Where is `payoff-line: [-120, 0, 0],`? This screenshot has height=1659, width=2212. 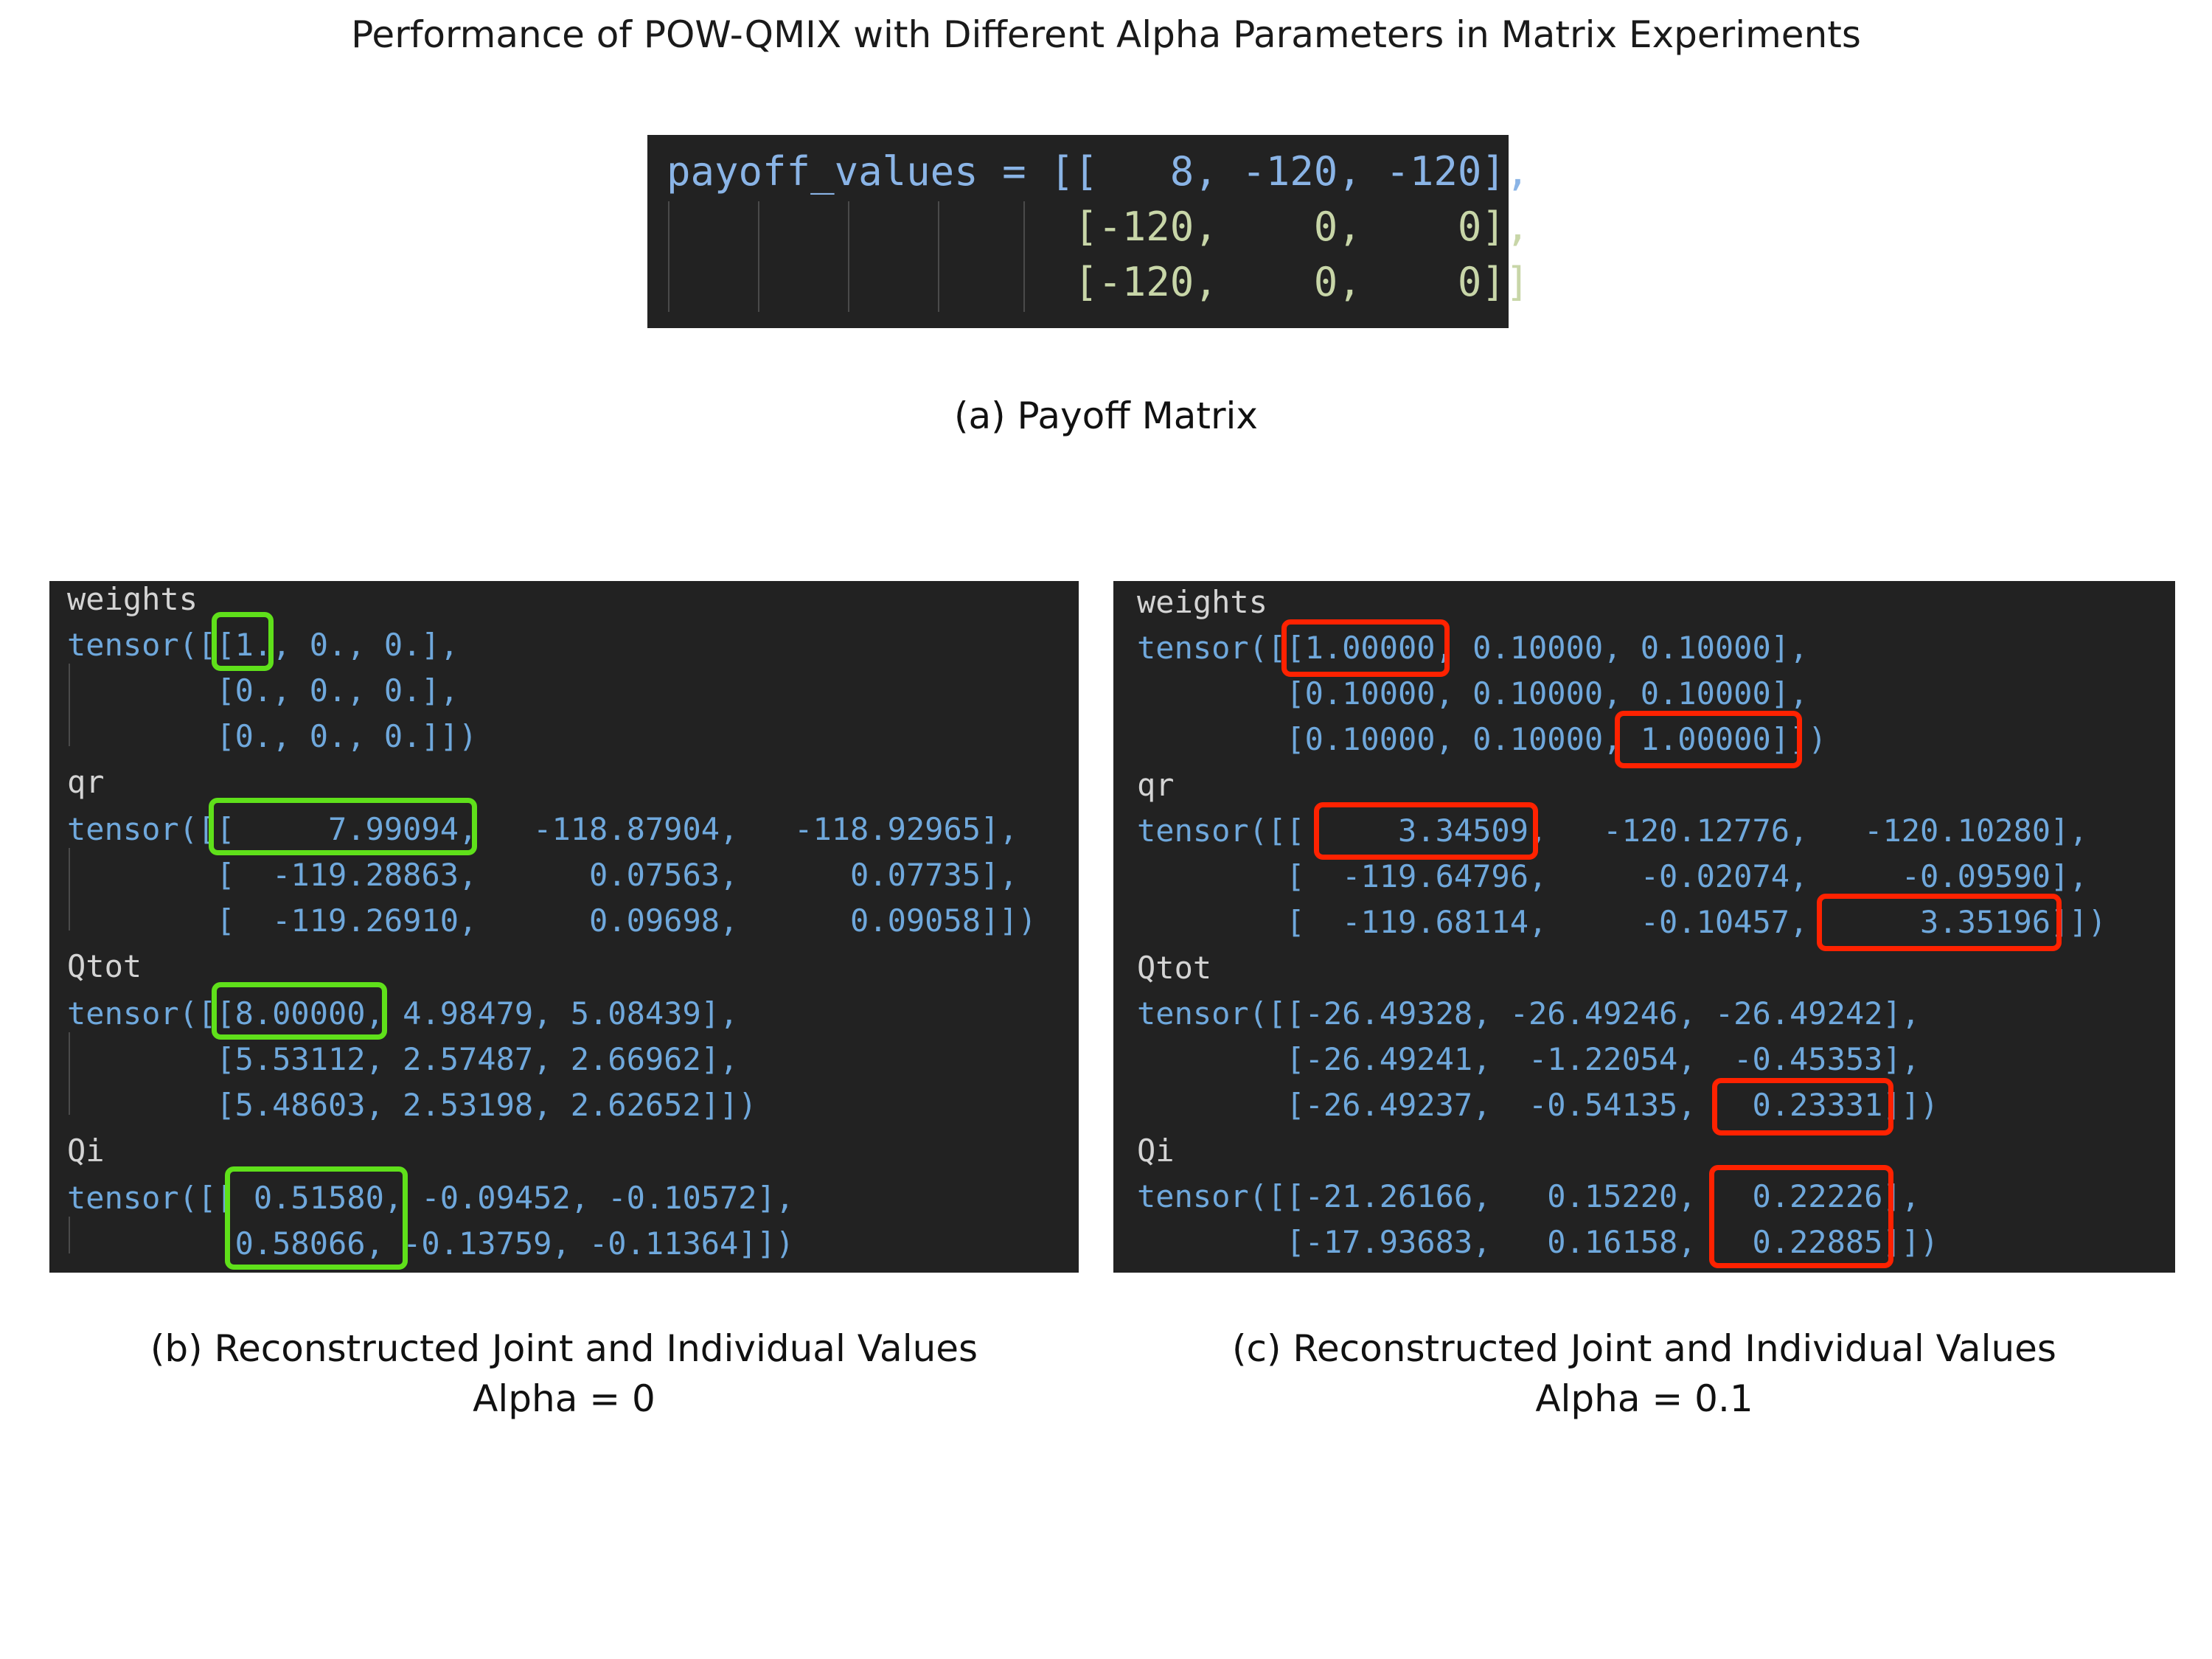
payoff-line: [-120, 0, 0], is located at coordinates (1098, 227).